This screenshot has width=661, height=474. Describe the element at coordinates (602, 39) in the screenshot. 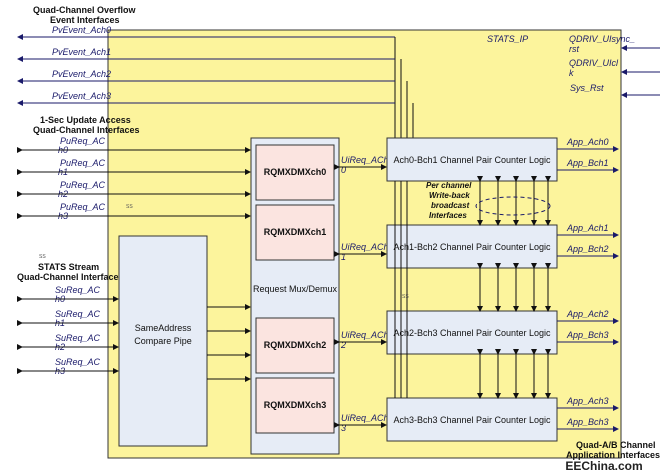

I see `qdriv-uisync-label-a: QDRIV_UIsync_` at that location.